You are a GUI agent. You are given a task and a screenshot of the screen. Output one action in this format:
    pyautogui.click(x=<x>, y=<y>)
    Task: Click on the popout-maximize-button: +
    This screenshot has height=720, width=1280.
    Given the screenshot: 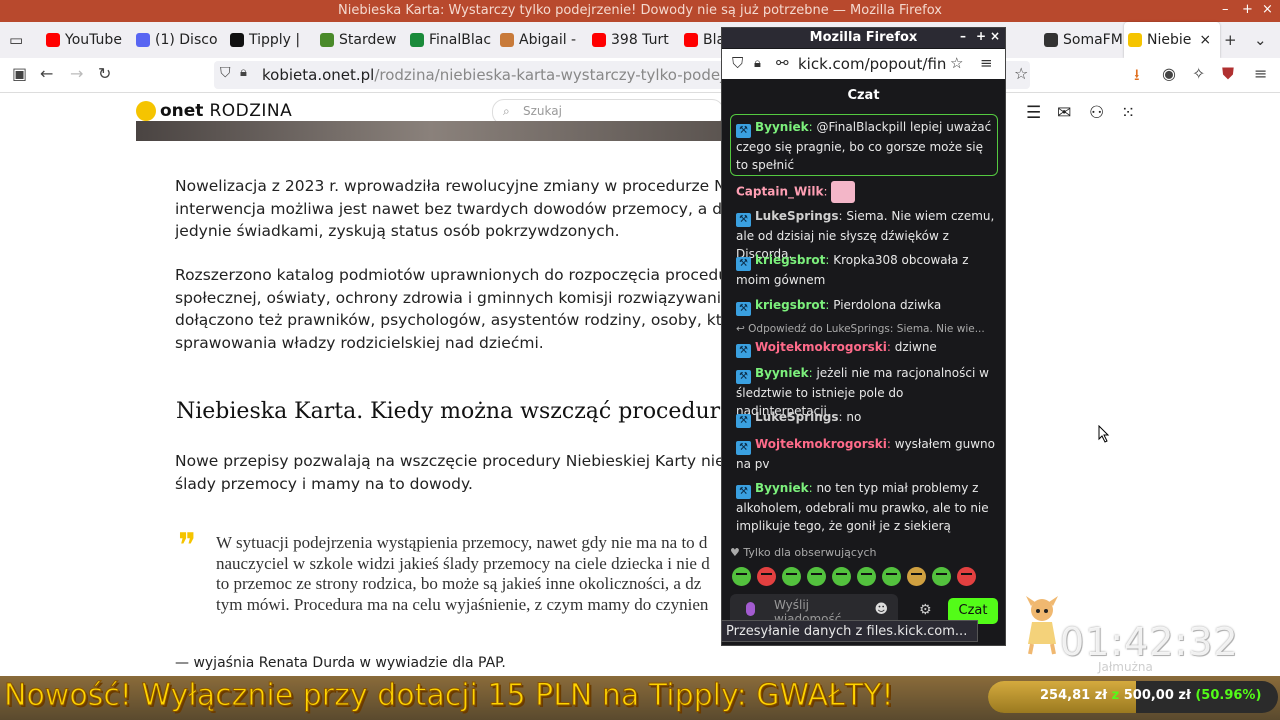 What is the action you would take?
    pyautogui.click(x=981, y=36)
    